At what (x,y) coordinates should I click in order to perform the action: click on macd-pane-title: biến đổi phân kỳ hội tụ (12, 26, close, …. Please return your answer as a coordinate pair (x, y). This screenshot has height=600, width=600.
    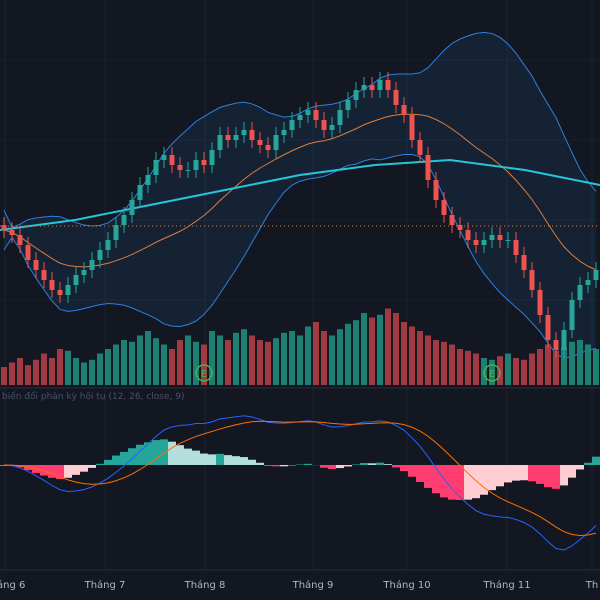
    Looking at the image, I should click on (93, 397).